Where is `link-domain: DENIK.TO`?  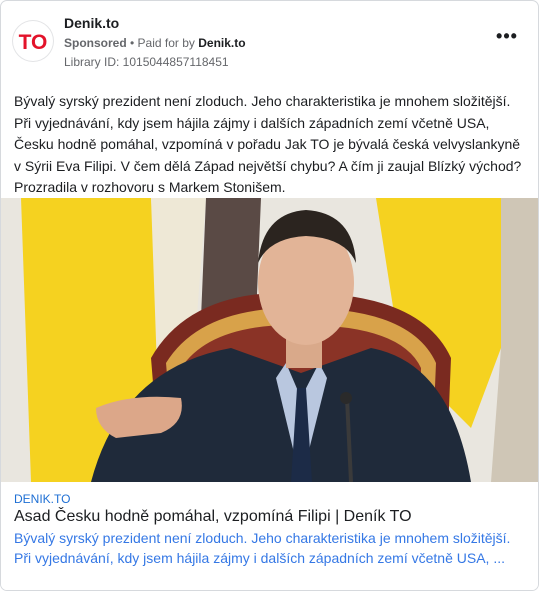 link-domain: DENIK.TO is located at coordinates (42, 499).